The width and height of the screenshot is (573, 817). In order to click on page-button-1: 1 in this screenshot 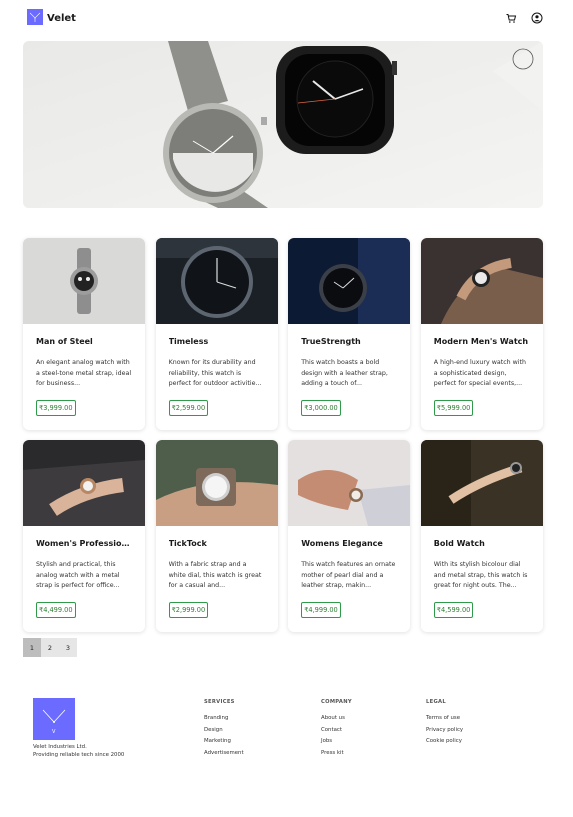, I will do `click(32, 647)`.